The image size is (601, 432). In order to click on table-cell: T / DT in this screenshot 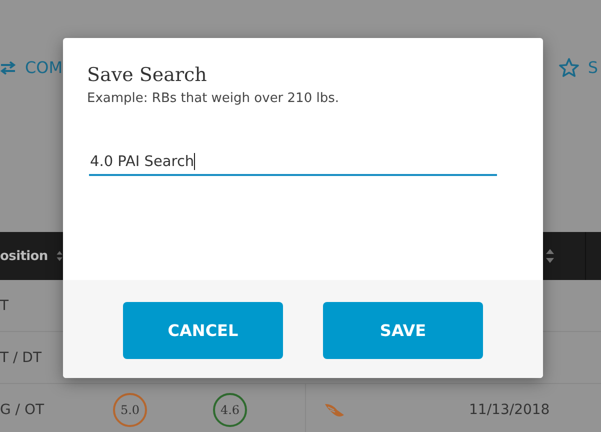, I will do `click(21, 358)`.